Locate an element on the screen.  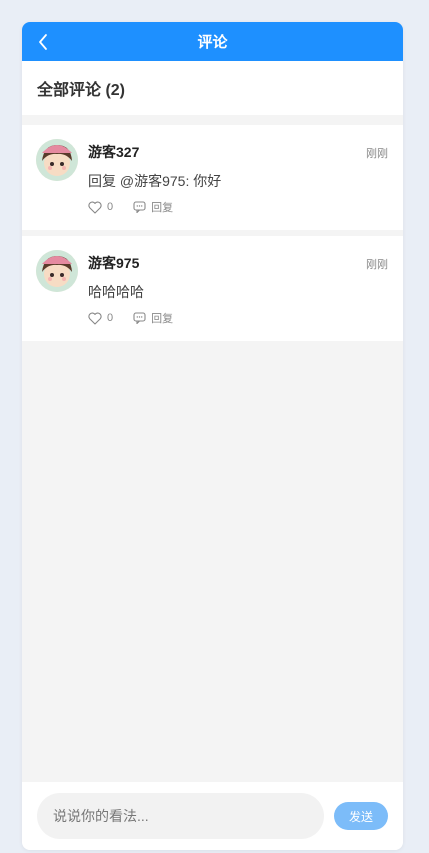
comment-item: 游客327 刚刚 回复 @游客975: 你好 0 回复 is located at coordinates (212, 177).